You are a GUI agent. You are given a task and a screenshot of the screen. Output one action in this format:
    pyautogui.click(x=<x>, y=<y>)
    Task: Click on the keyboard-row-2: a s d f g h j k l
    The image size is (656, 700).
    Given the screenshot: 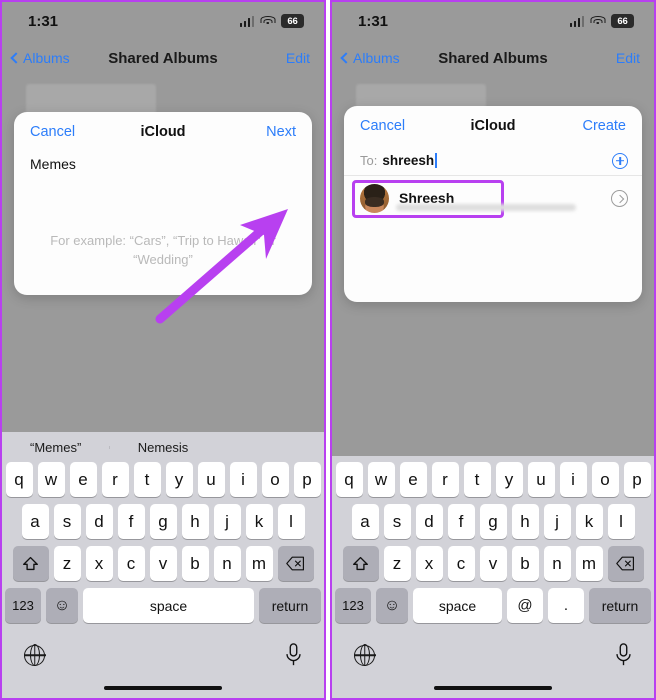 What is the action you would take?
    pyautogui.click(x=493, y=521)
    